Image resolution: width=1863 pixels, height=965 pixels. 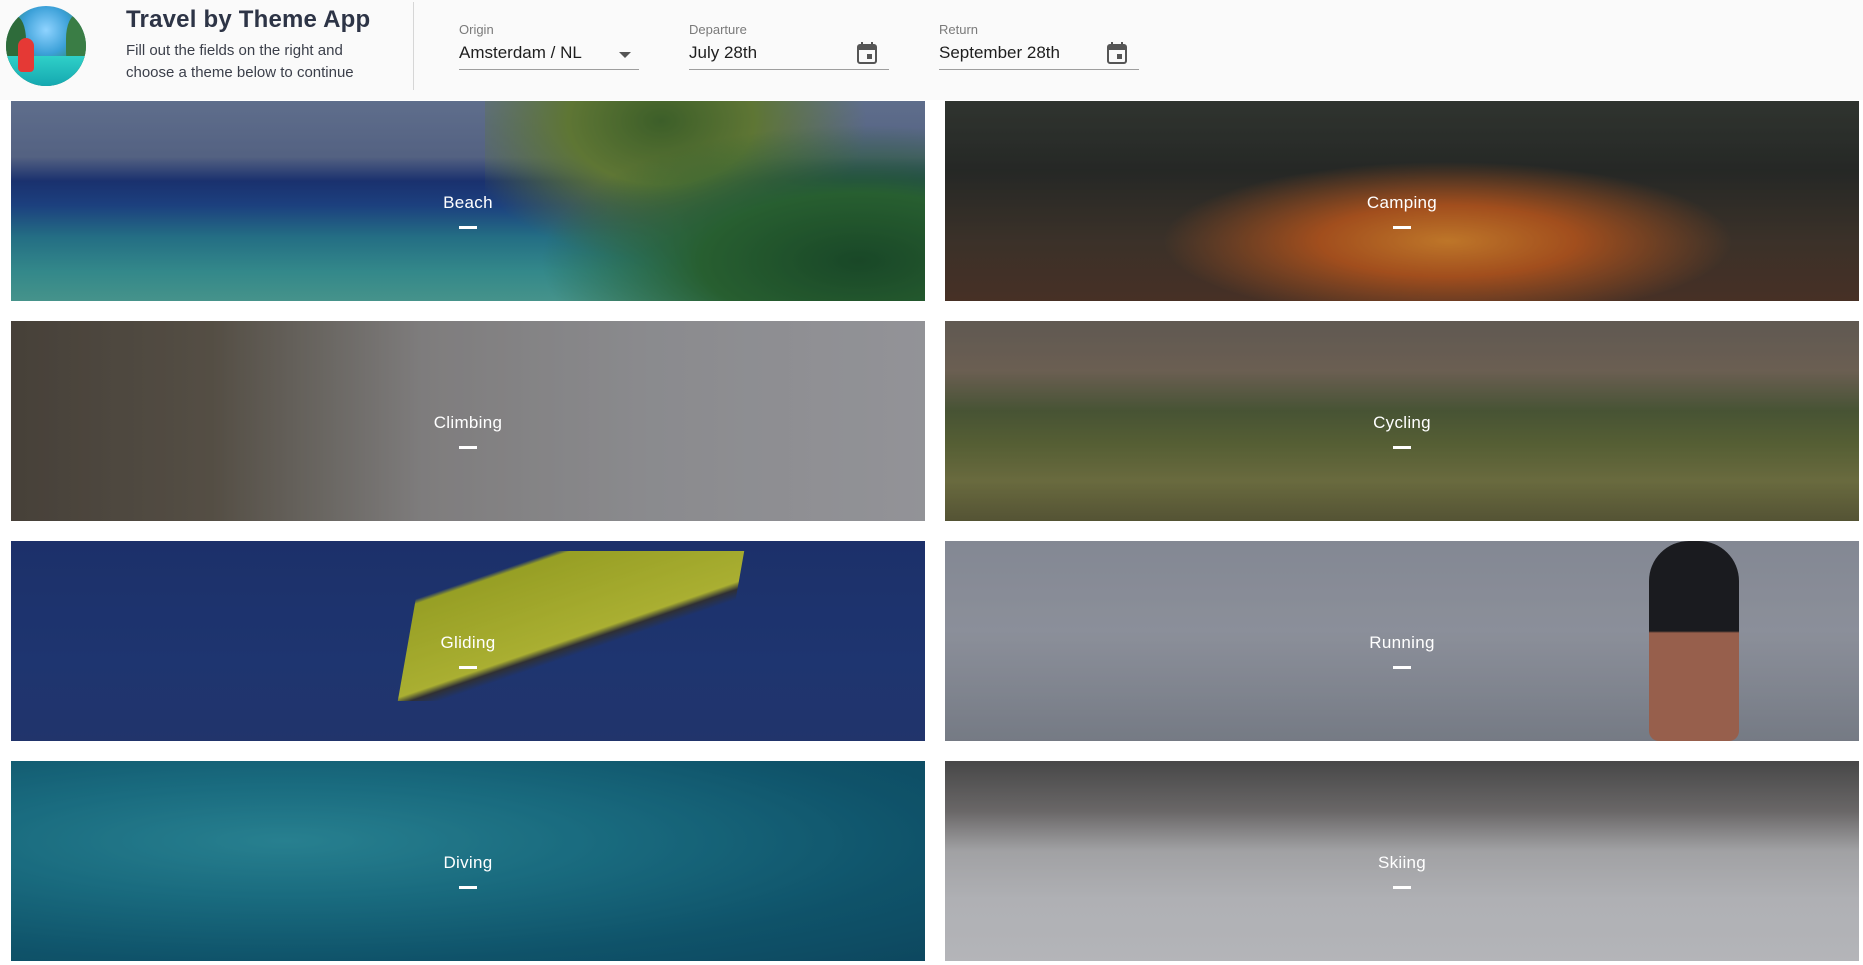 I want to click on theme-label: Diving, so click(x=468, y=862).